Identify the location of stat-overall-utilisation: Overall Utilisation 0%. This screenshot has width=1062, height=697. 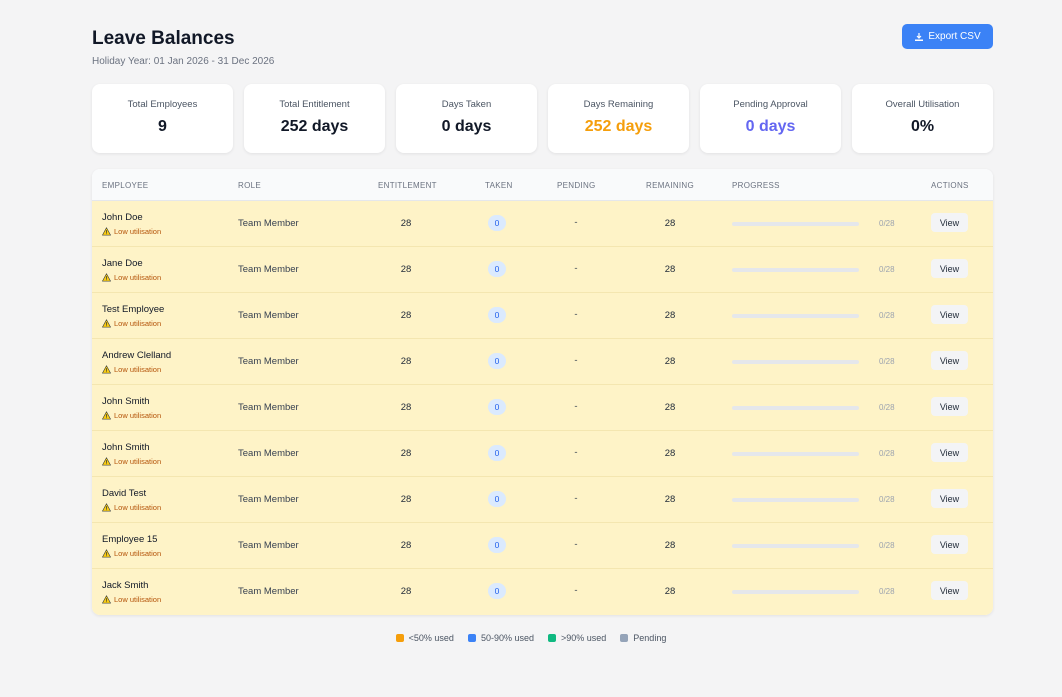
(922, 118).